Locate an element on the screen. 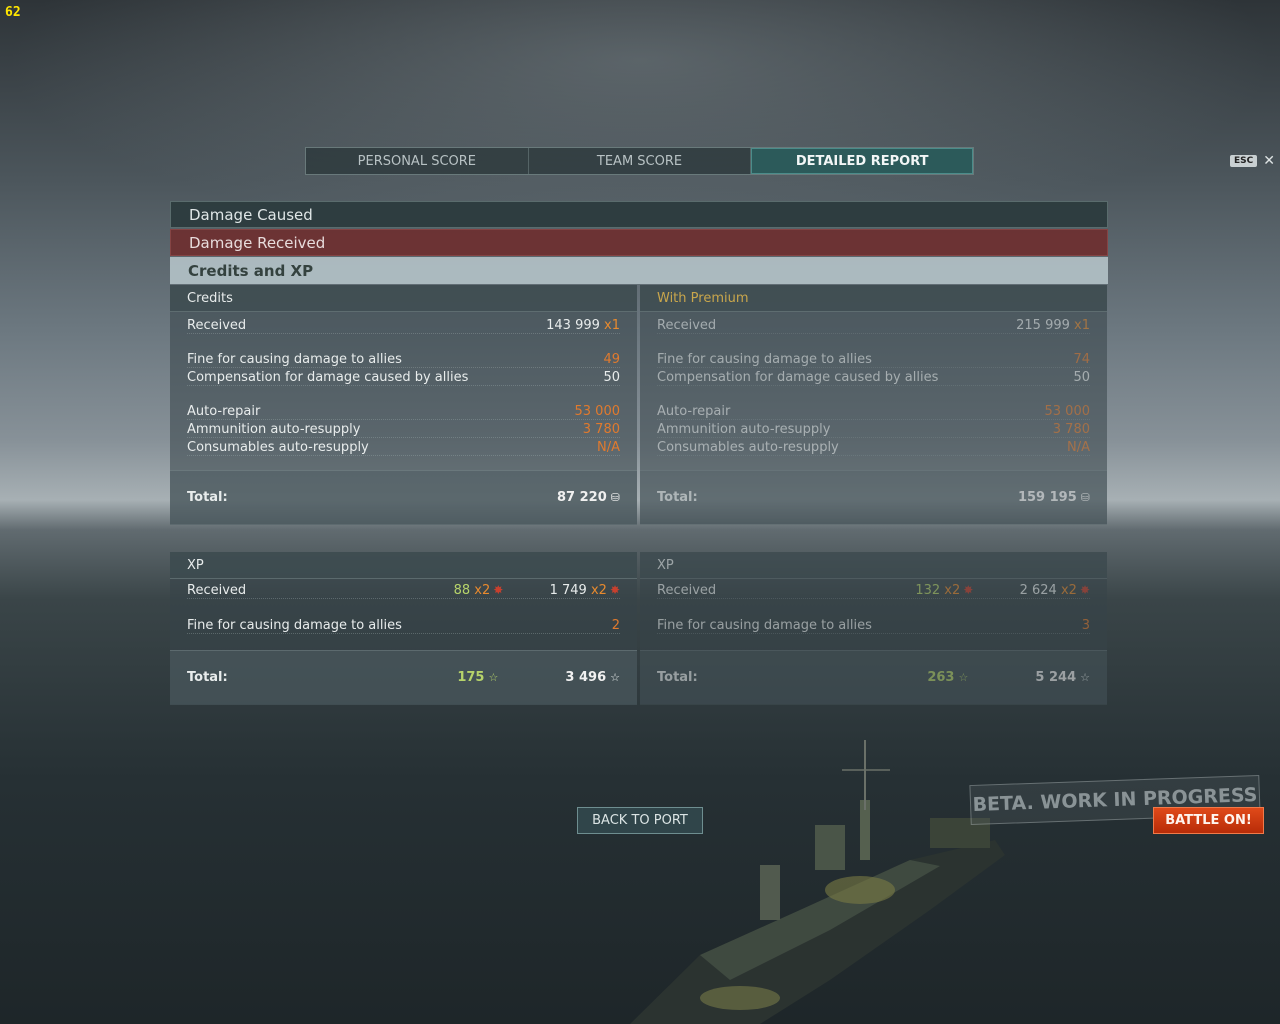 This screenshot has width=1280, height=1024. premium-xp-total-value: 263 is located at coordinates (941, 677).